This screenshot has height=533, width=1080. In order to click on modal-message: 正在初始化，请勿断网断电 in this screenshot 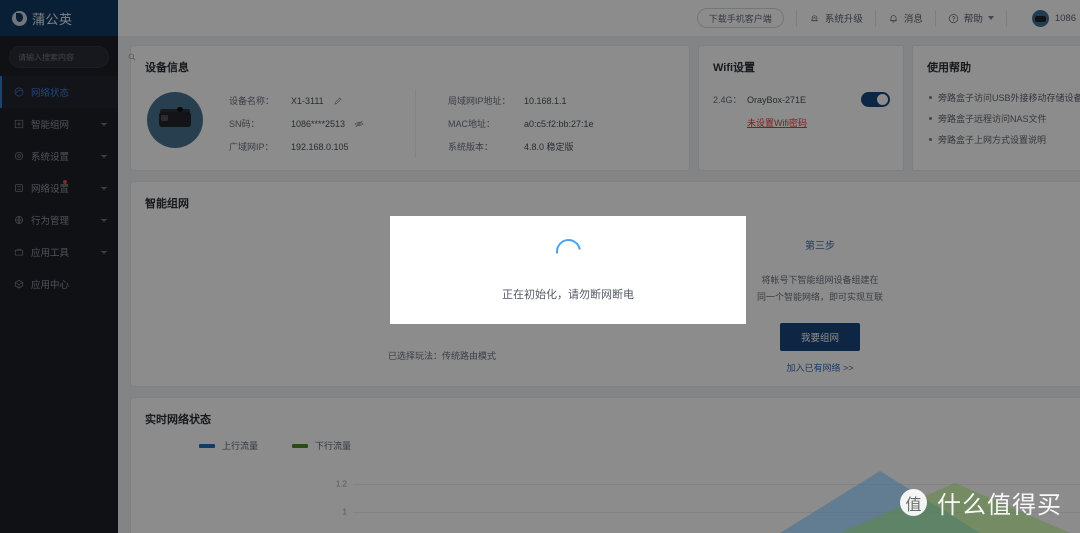, I will do `click(568, 294)`.